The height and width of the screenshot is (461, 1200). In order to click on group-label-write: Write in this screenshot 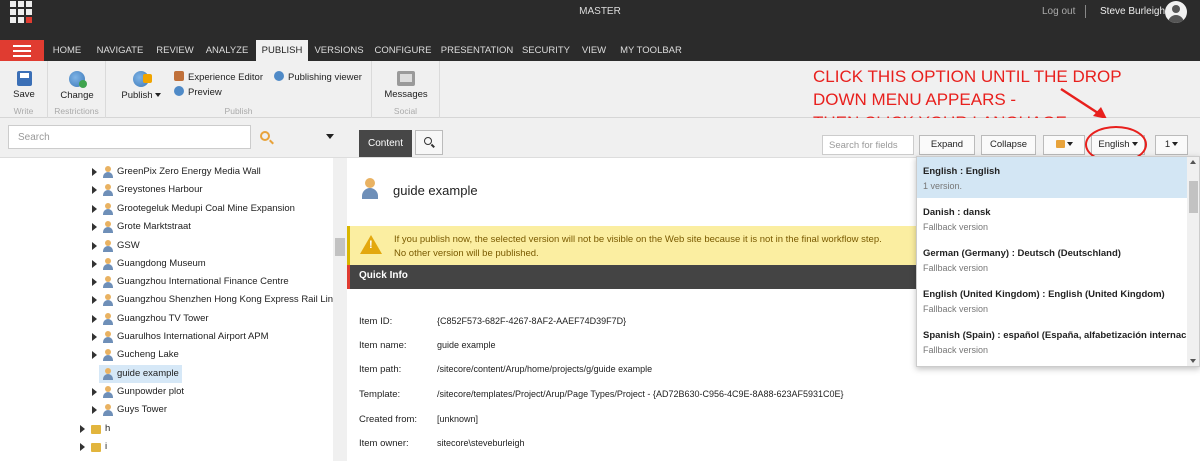, I will do `click(23, 111)`.